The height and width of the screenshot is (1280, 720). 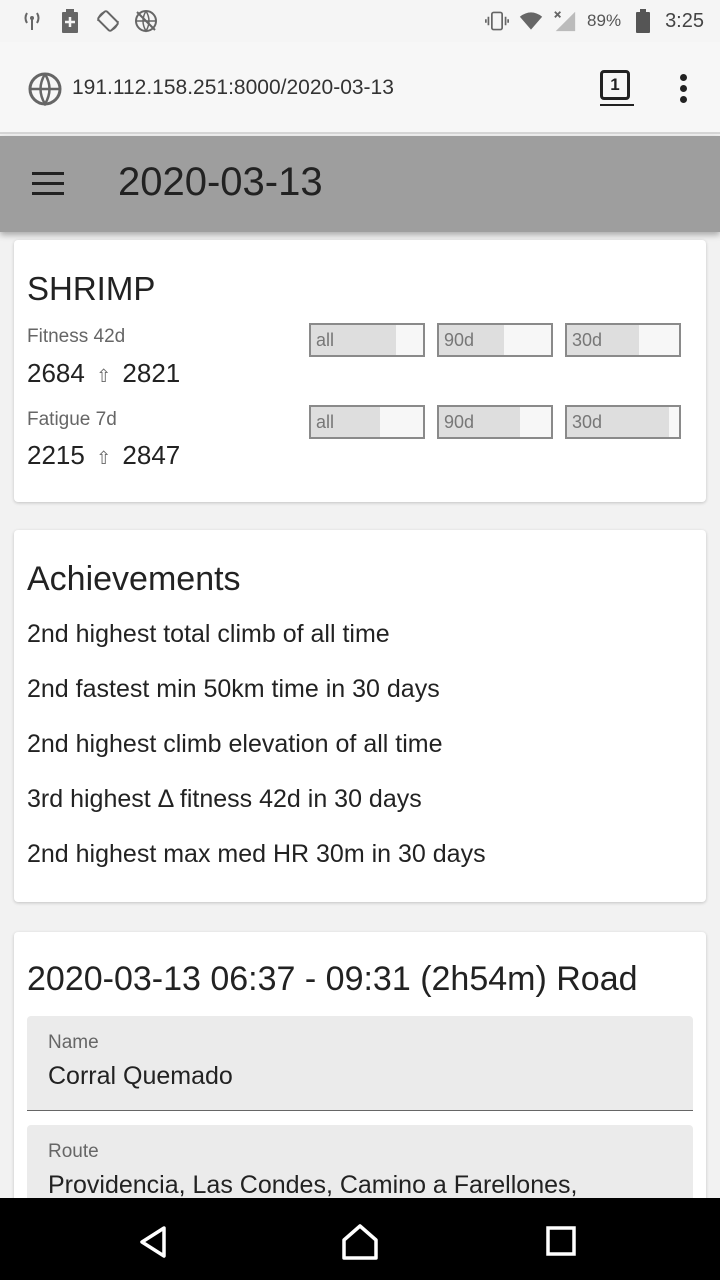 What do you see at coordinates (233, 689) in the screenshot?
I see `achievement-item: 2nd fastest min 50km time in 30 days` at bounding box center [233, 689].